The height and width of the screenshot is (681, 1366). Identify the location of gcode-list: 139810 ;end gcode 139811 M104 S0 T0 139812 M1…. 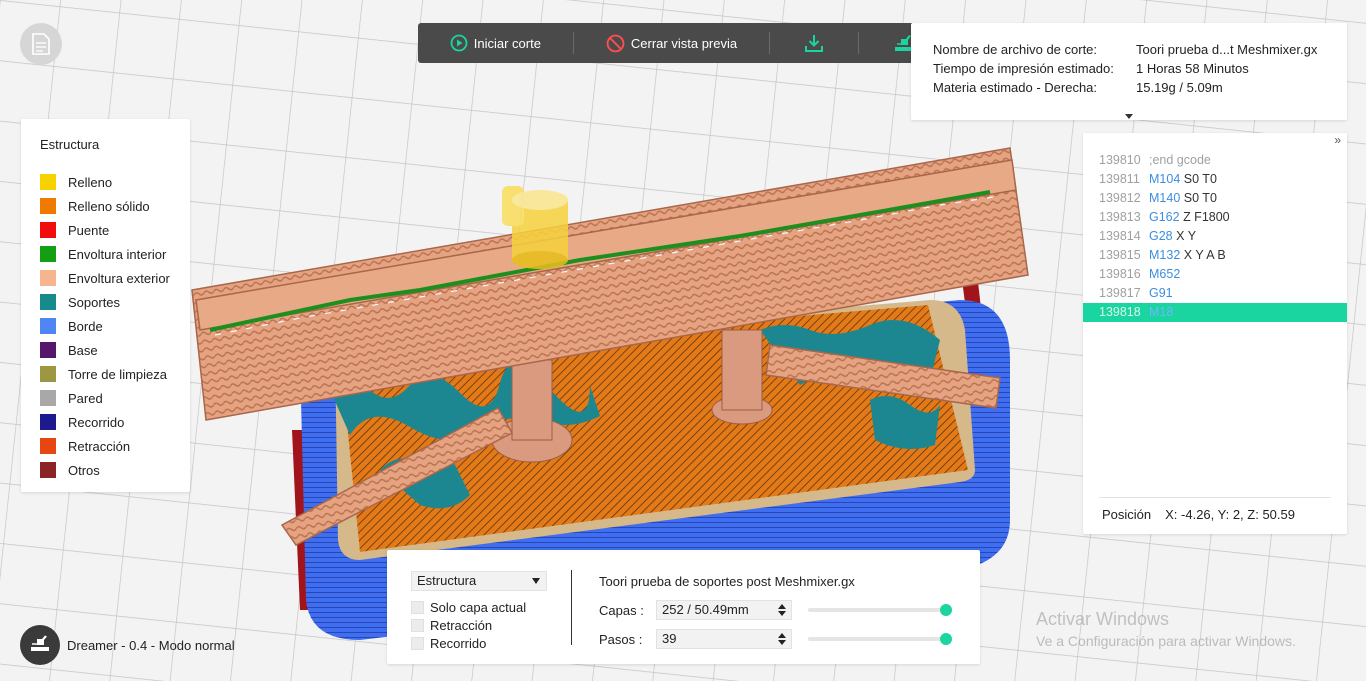
(1215, 236).